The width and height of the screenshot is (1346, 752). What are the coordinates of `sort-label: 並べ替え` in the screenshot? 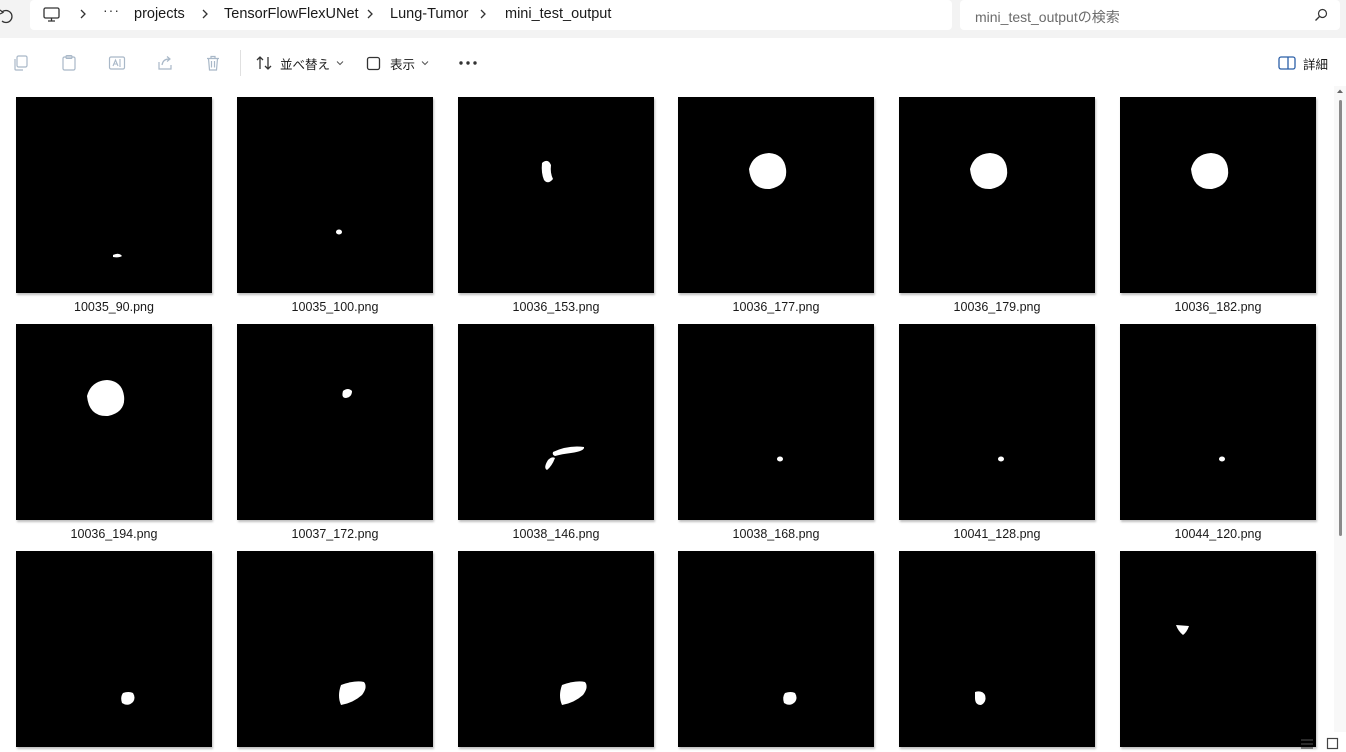 It's located at (305, 64).